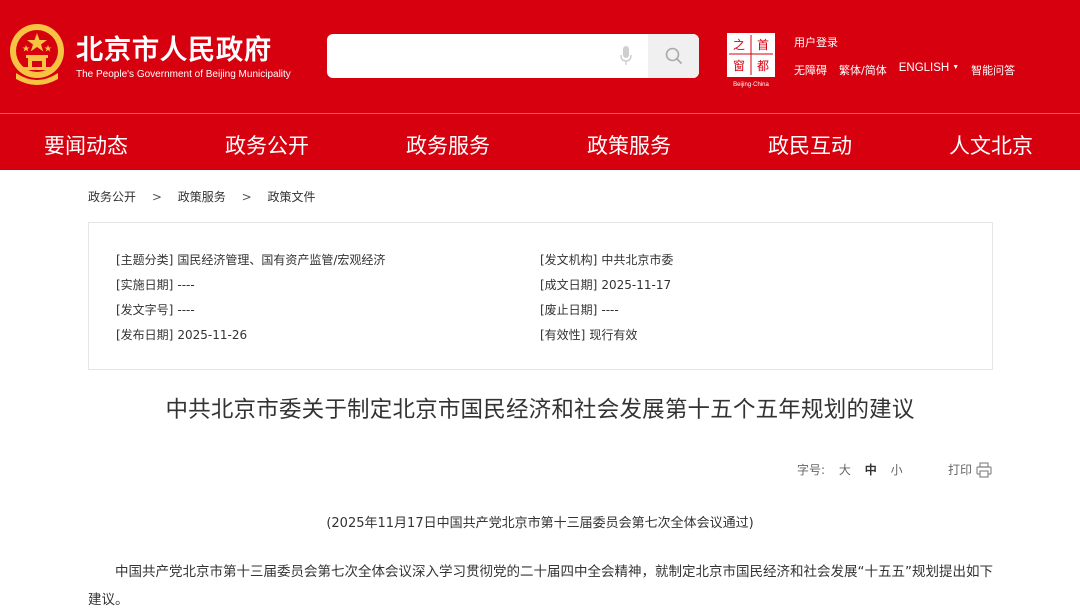 Image resolution: width=1080 pixels, height=612 pixels. I want to click on print-label: 打印, so click(960, 470).